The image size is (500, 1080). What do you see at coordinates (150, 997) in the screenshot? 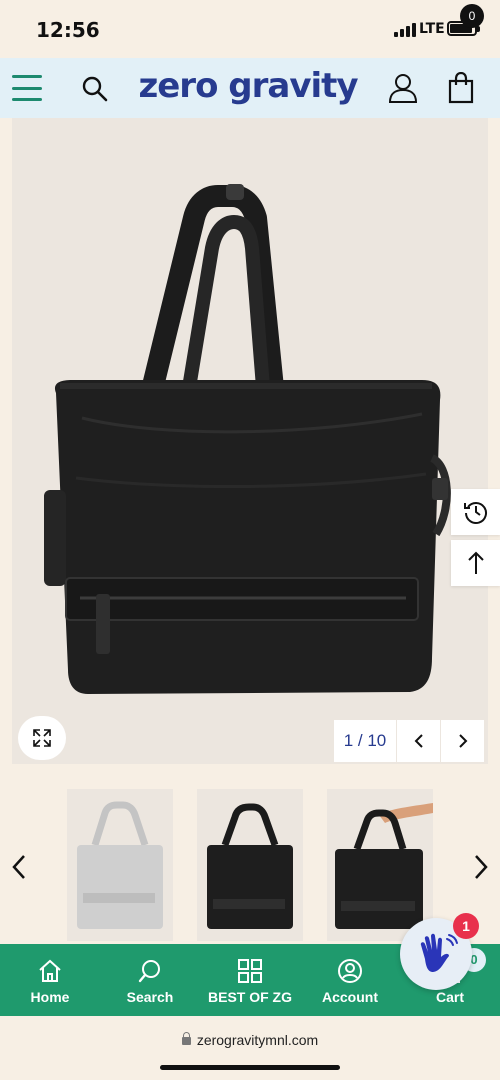
I see `nav-search-label: Search` at bounding box center [150, 997].